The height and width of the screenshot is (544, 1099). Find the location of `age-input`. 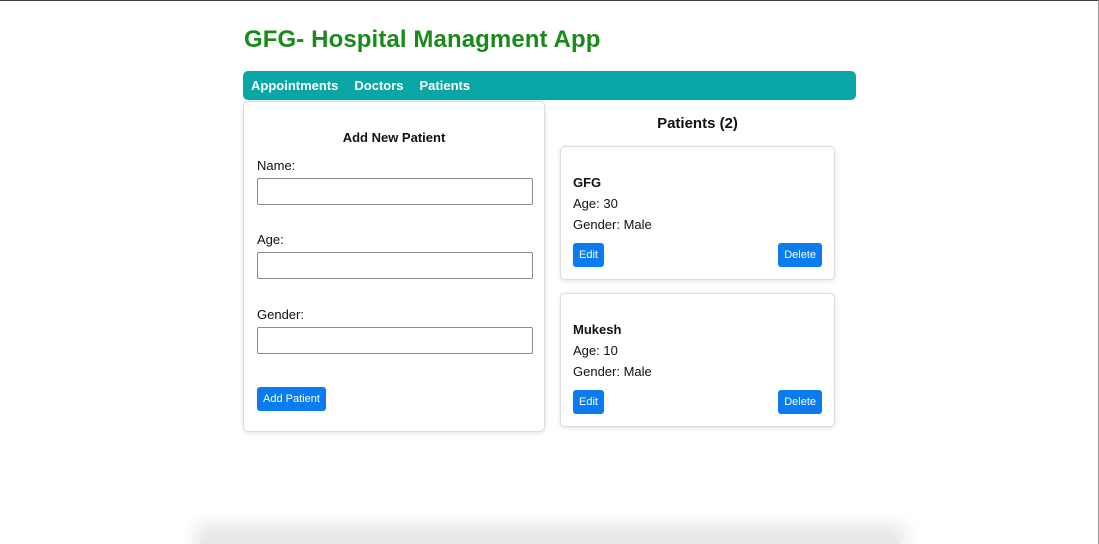

age-input is located at coordinates (395, 265).